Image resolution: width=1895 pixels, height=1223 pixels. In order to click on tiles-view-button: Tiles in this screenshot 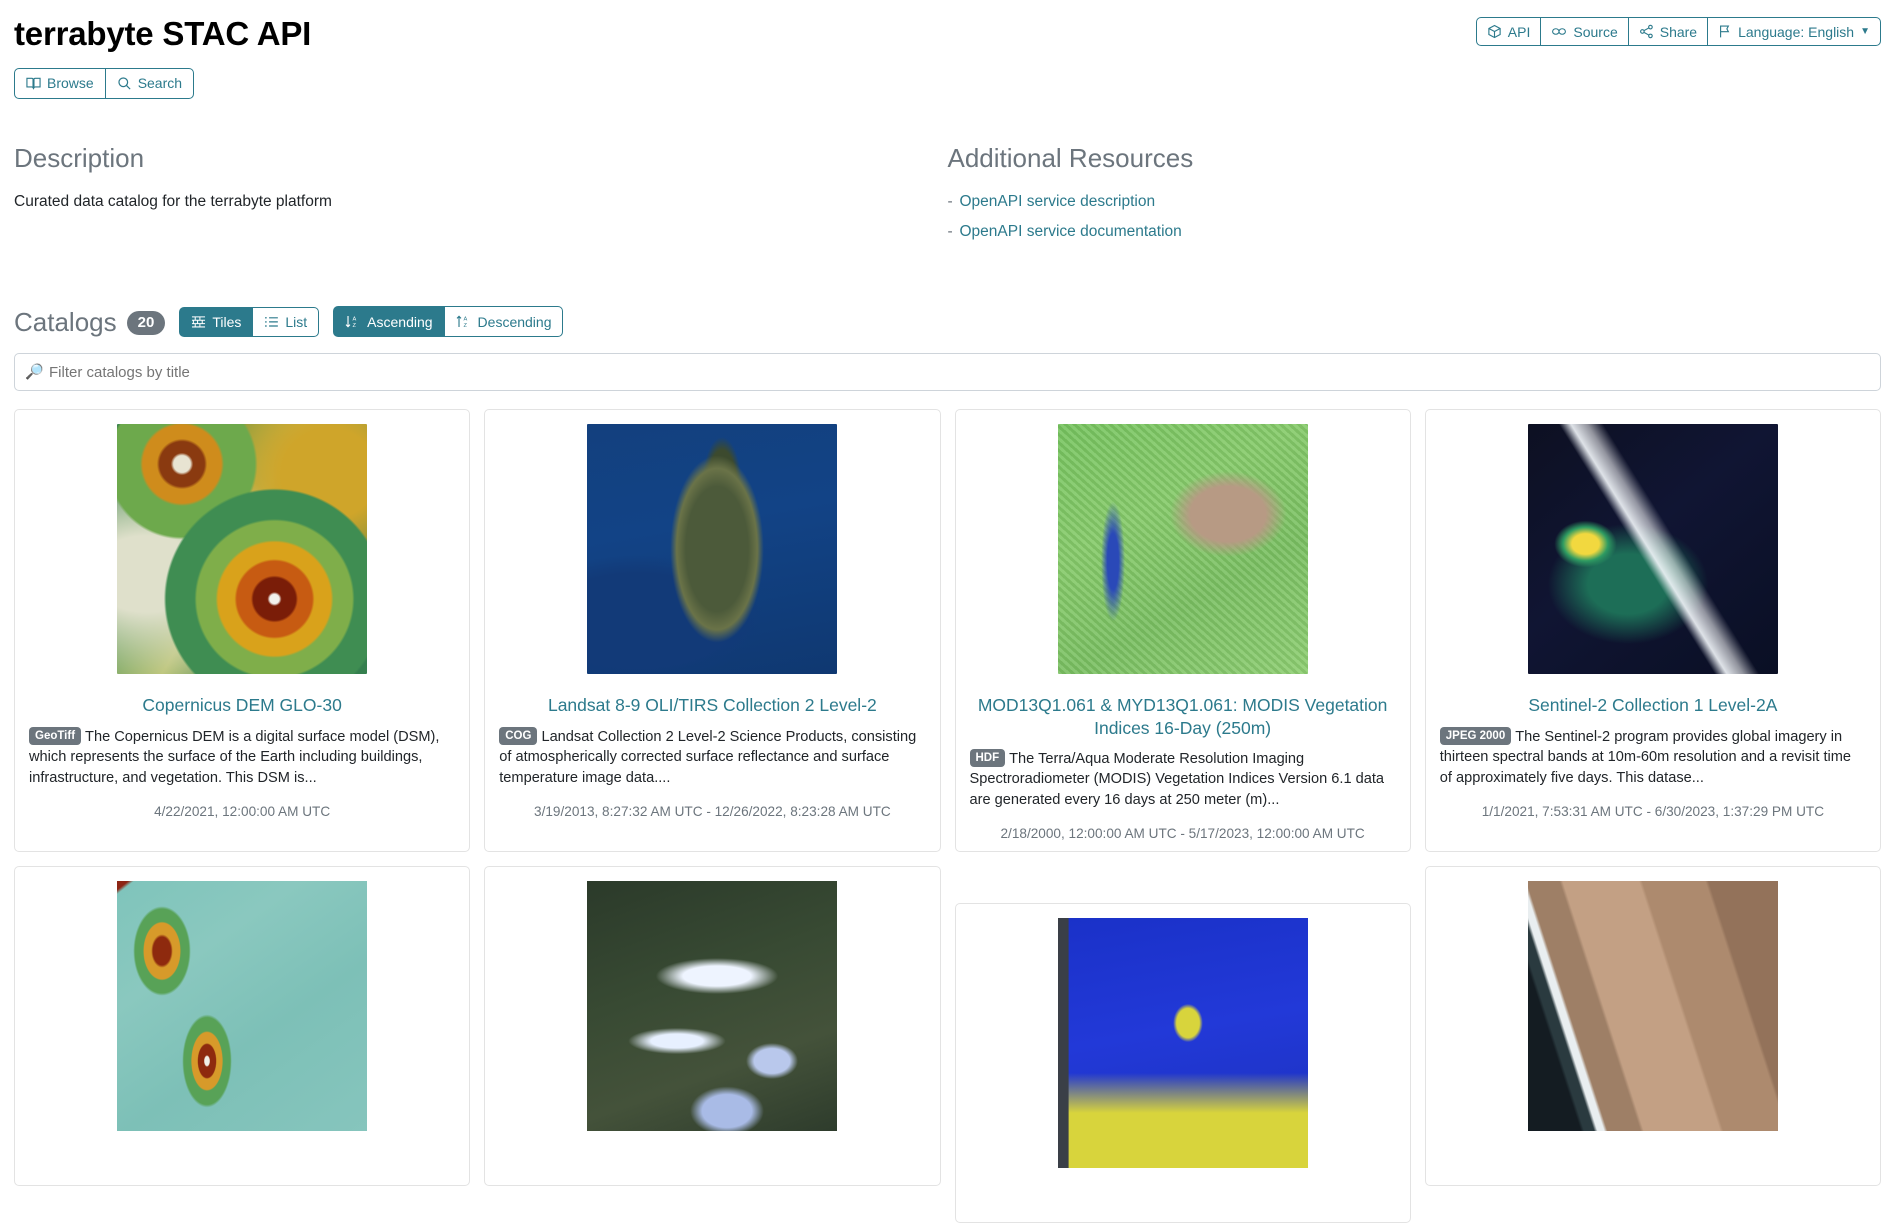, I will do `click(216, 321)`.